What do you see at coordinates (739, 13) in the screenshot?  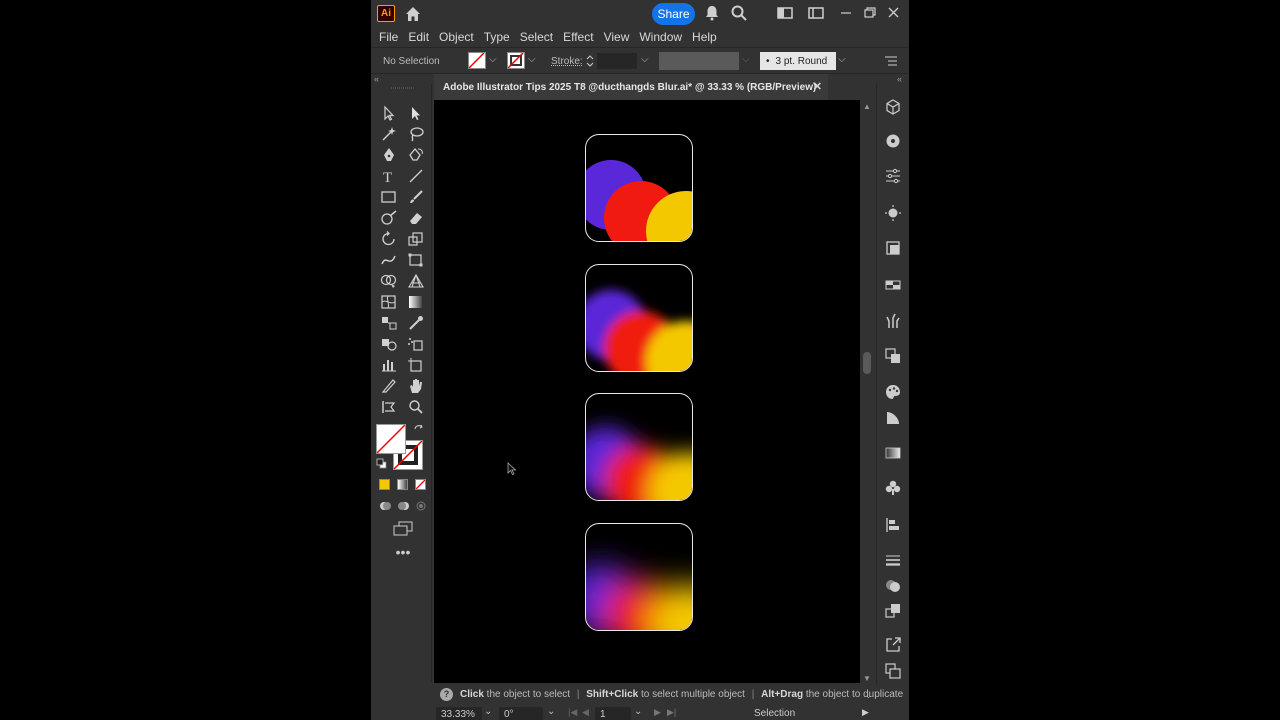 I see `search-icon` at bounding box center [739, 13].